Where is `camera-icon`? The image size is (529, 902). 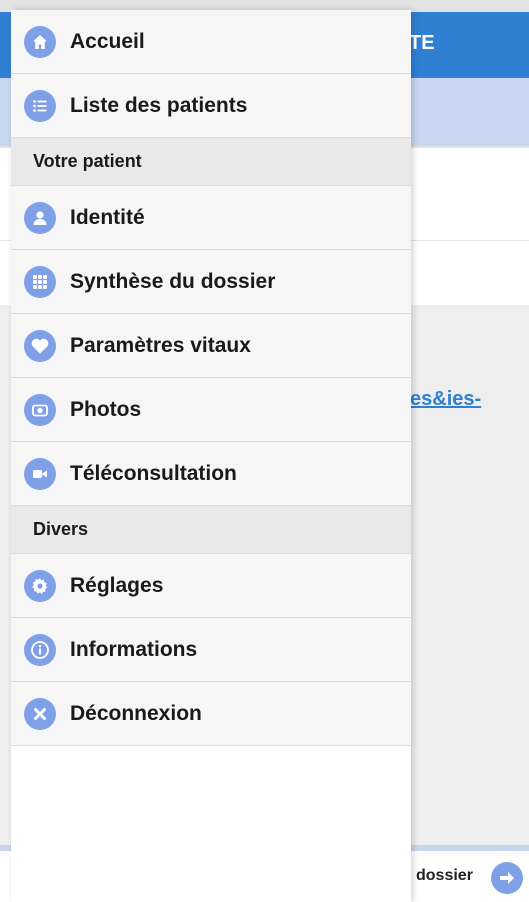
camera-icon is located at coordinates (40, 409).